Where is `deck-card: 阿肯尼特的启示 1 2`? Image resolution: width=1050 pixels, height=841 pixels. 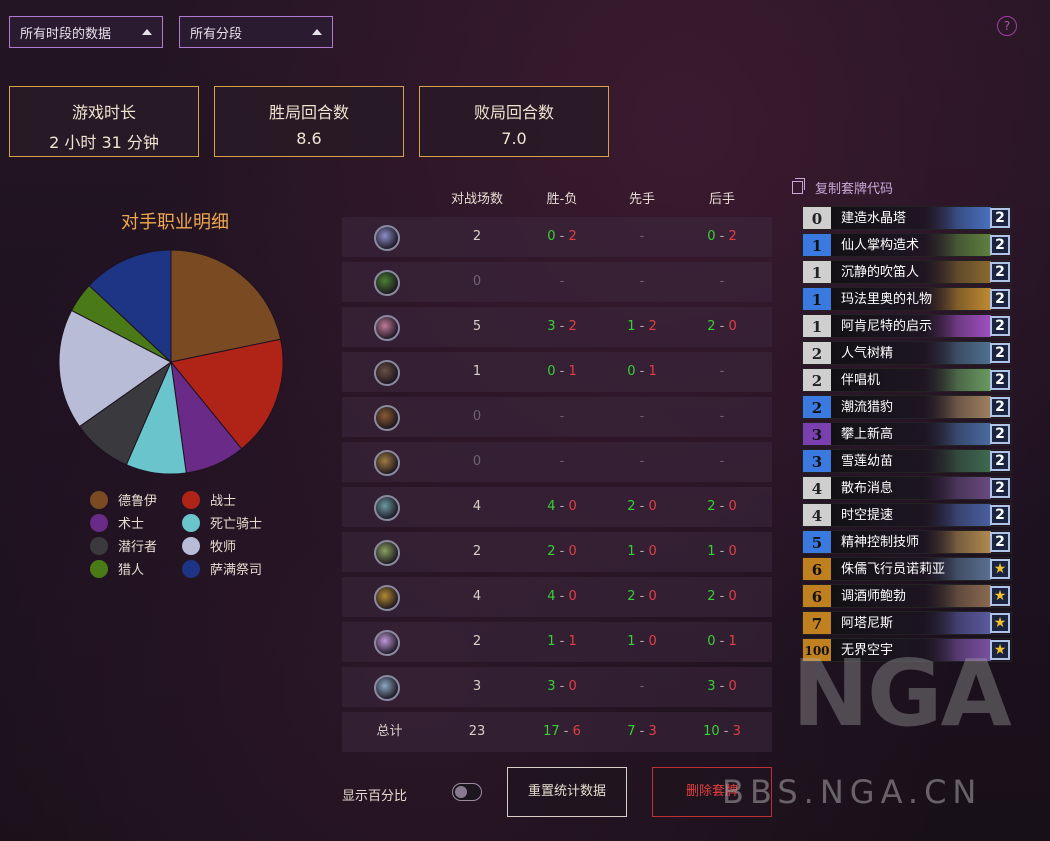
deck-card: 阿肯尼特的启示 1 2 is located at coordinates (907, 326).